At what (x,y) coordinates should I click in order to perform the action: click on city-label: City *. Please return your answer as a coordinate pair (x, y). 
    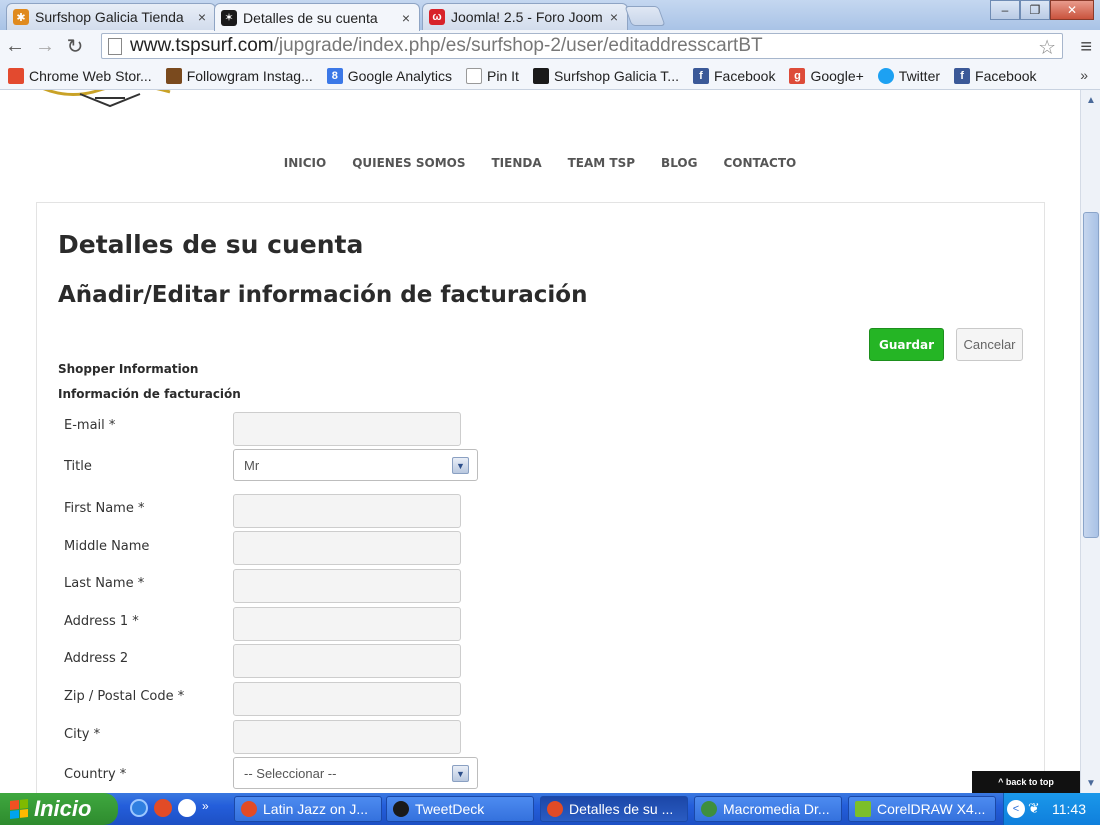
    Looking at the image, I should click on (82, 734).